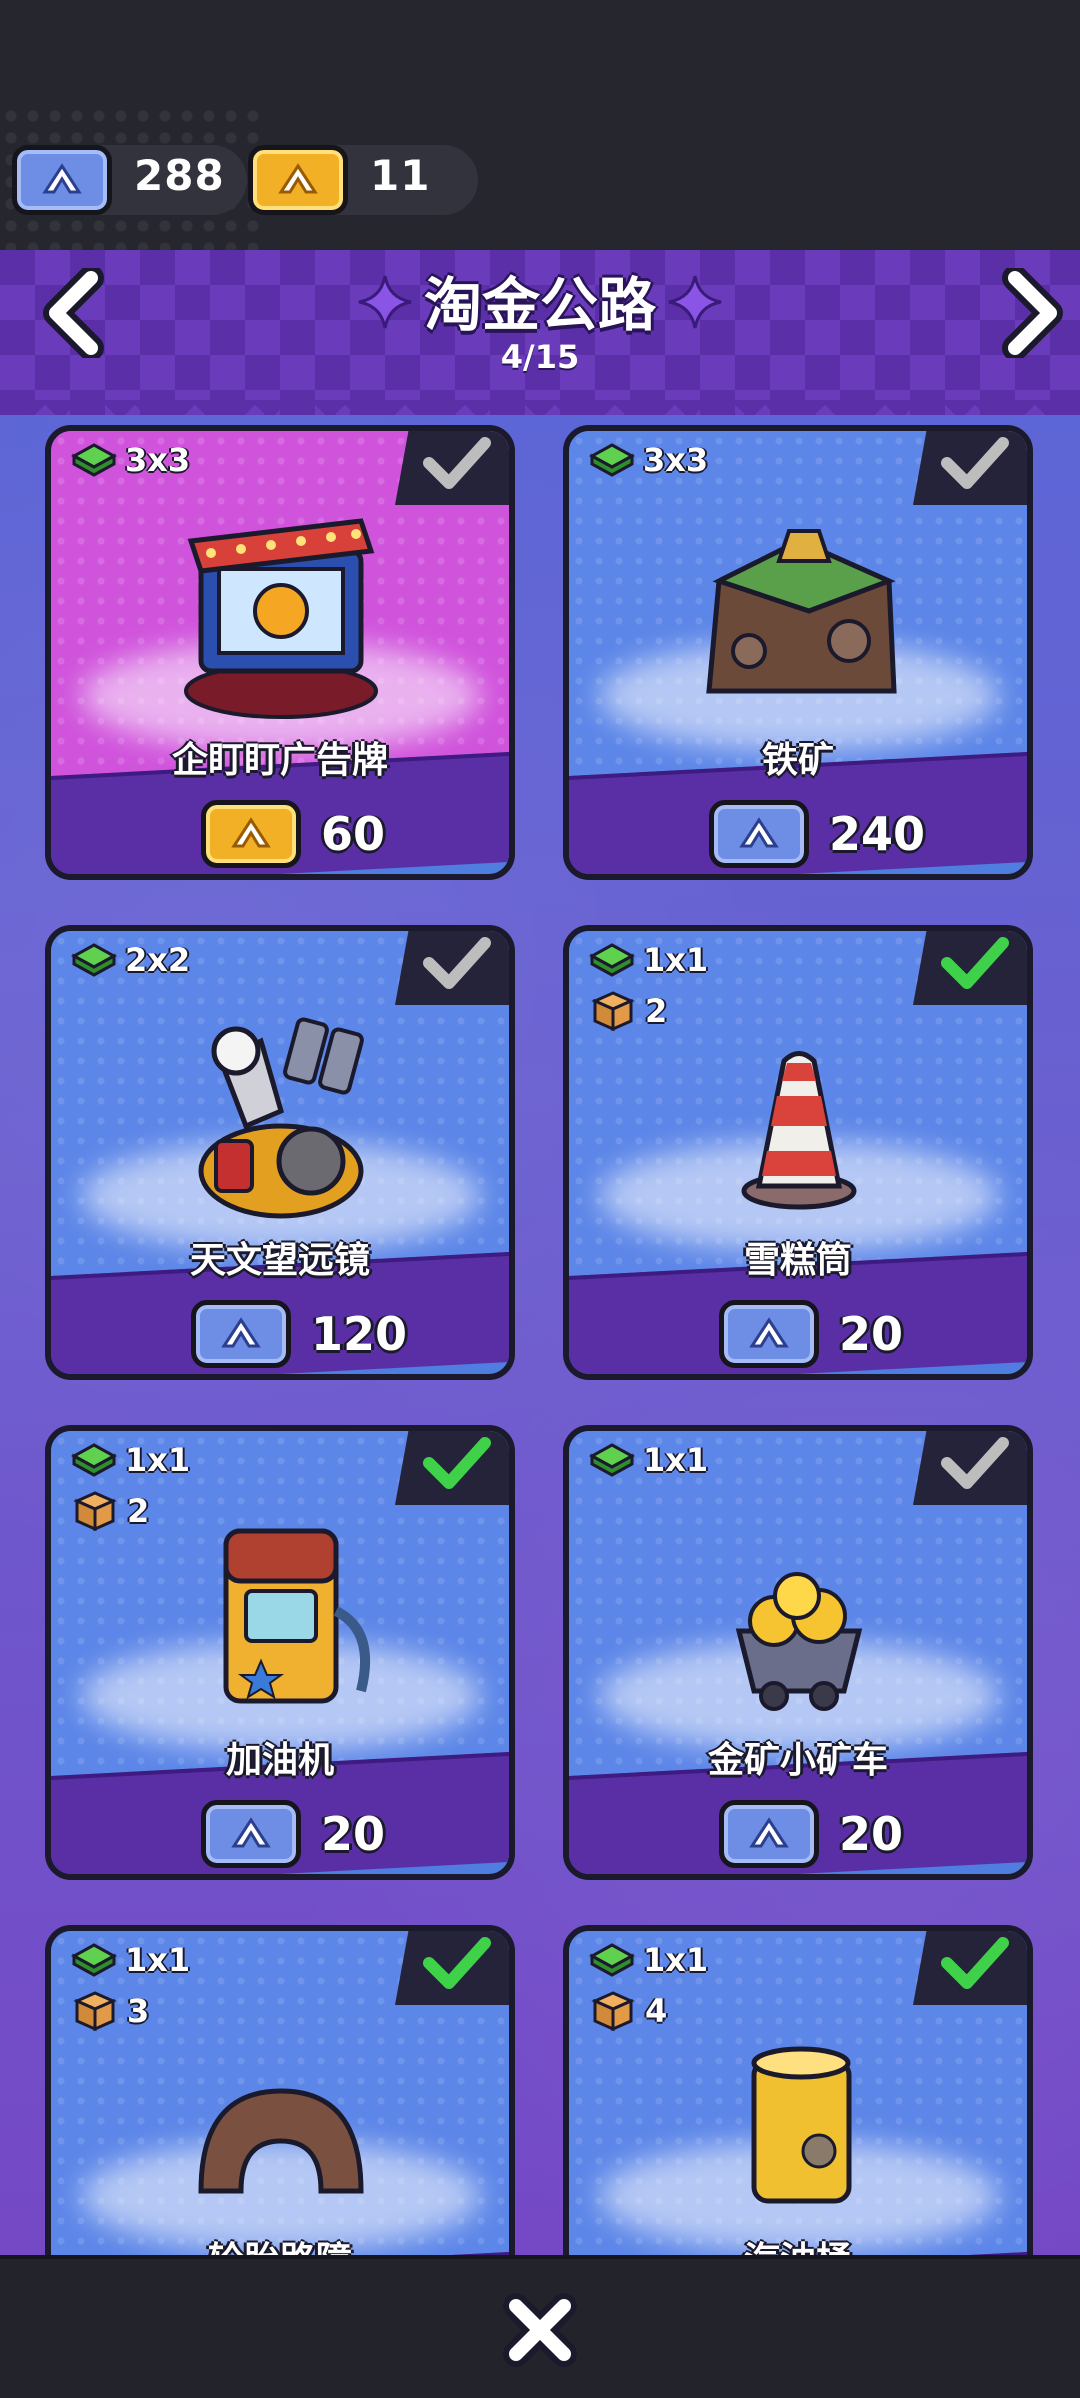 Image resolution: width=1080 pixels, height=2398 pixels. Describe the element at coordinates (297, 1616) in the screenshot. I see `fuel-pump-image` at that location.